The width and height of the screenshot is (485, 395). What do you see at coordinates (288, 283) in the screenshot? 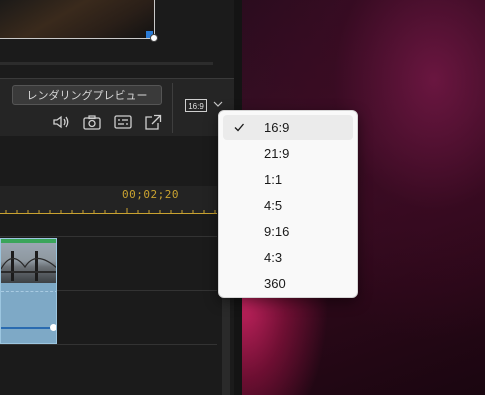
I see `menu-item-360: 360` at bounding box center [288, 283].